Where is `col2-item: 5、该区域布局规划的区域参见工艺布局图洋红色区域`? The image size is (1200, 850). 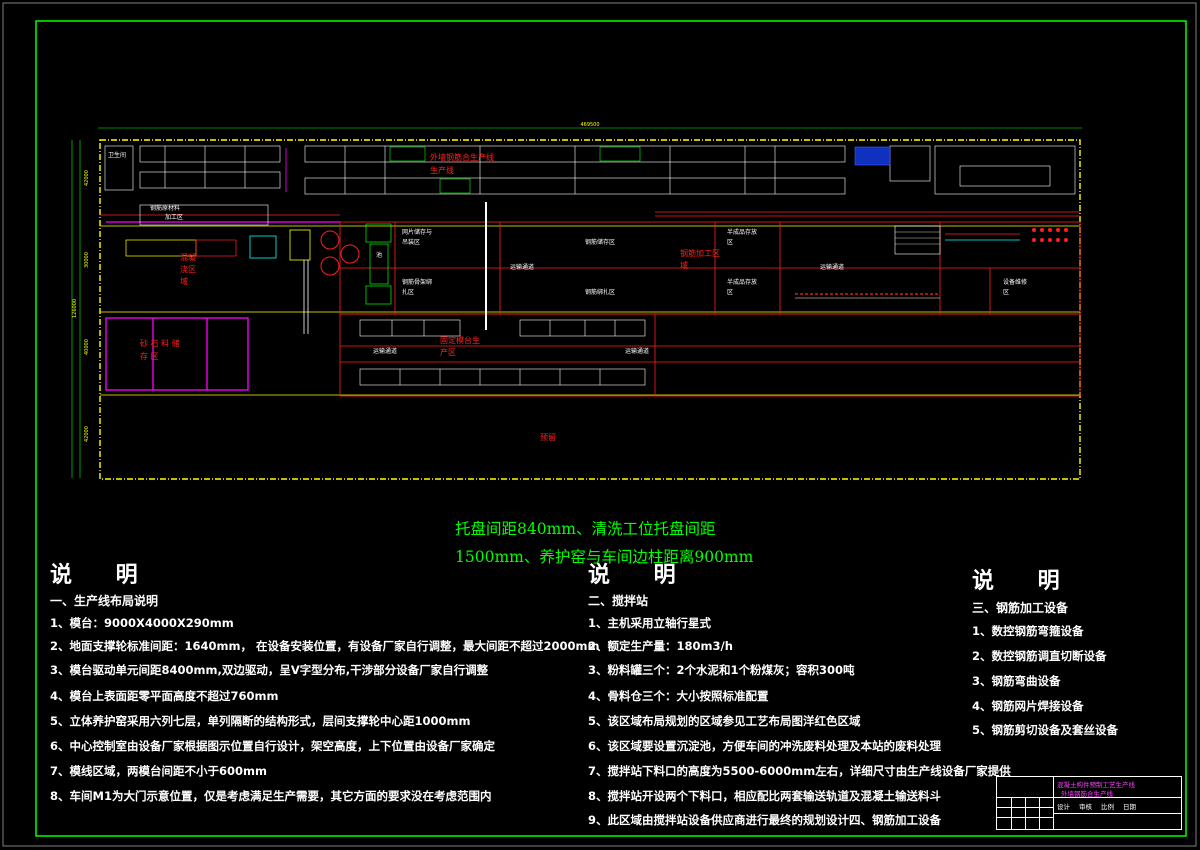 col2-item: 5、该区域布局规划的区域参见工艺布局图洋红色区域 is located at coordinates (724, 721).